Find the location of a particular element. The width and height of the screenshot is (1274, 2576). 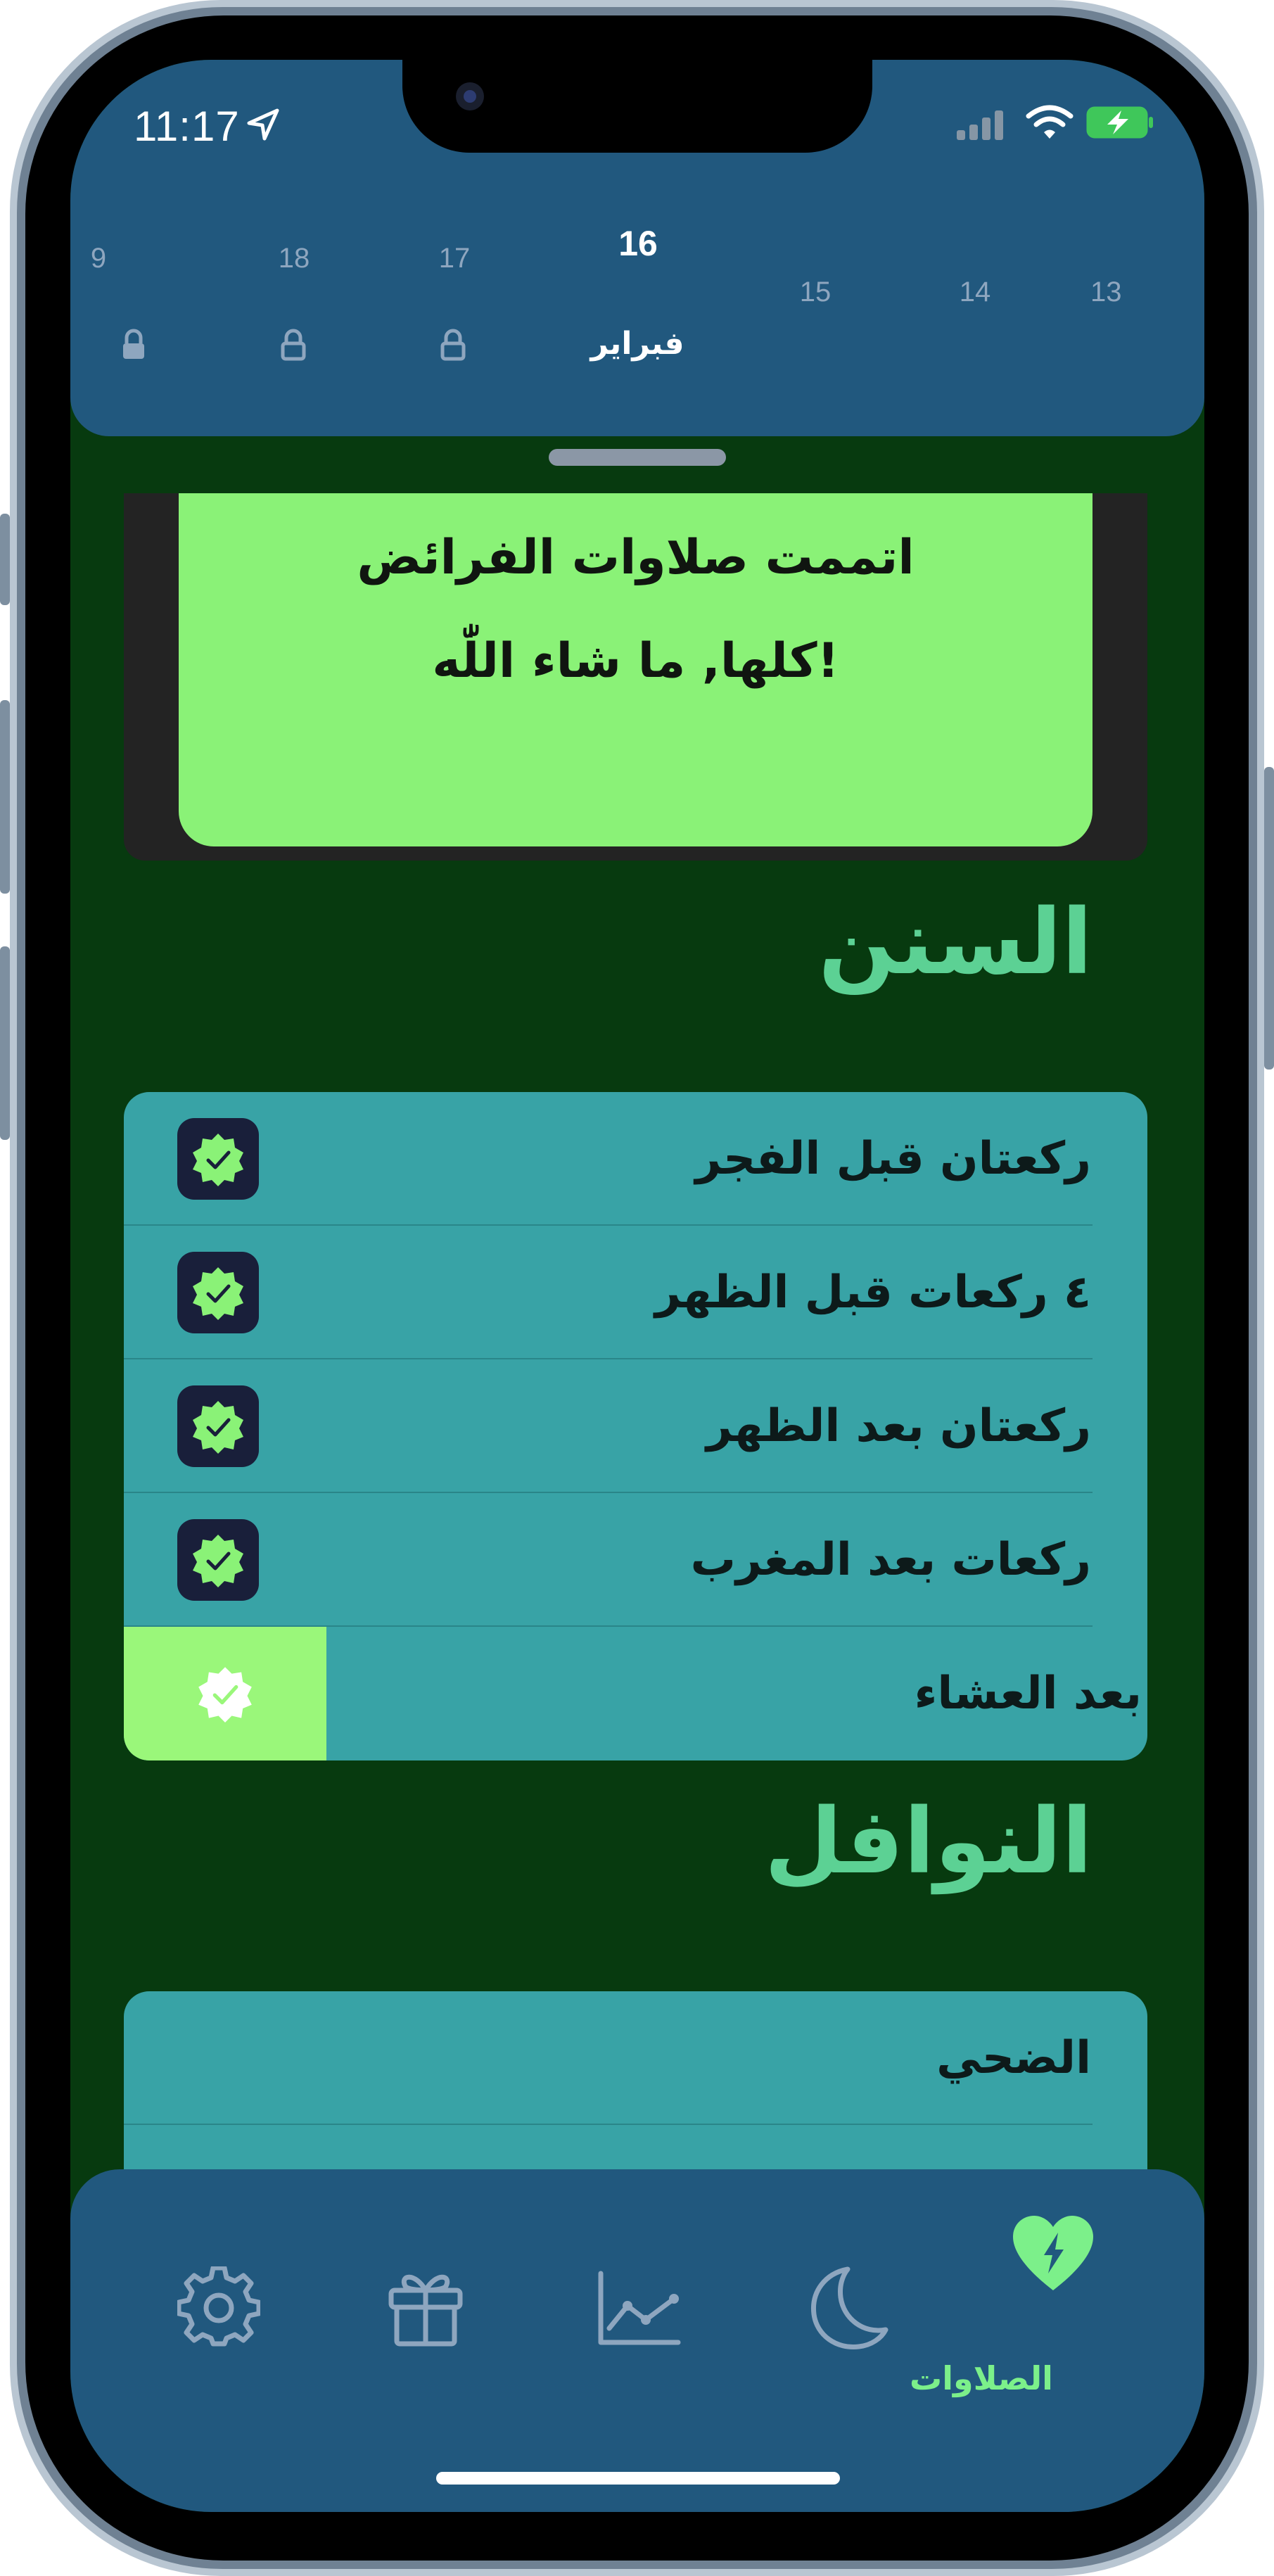

date-17: 17 is located at coordinates (454, 258).